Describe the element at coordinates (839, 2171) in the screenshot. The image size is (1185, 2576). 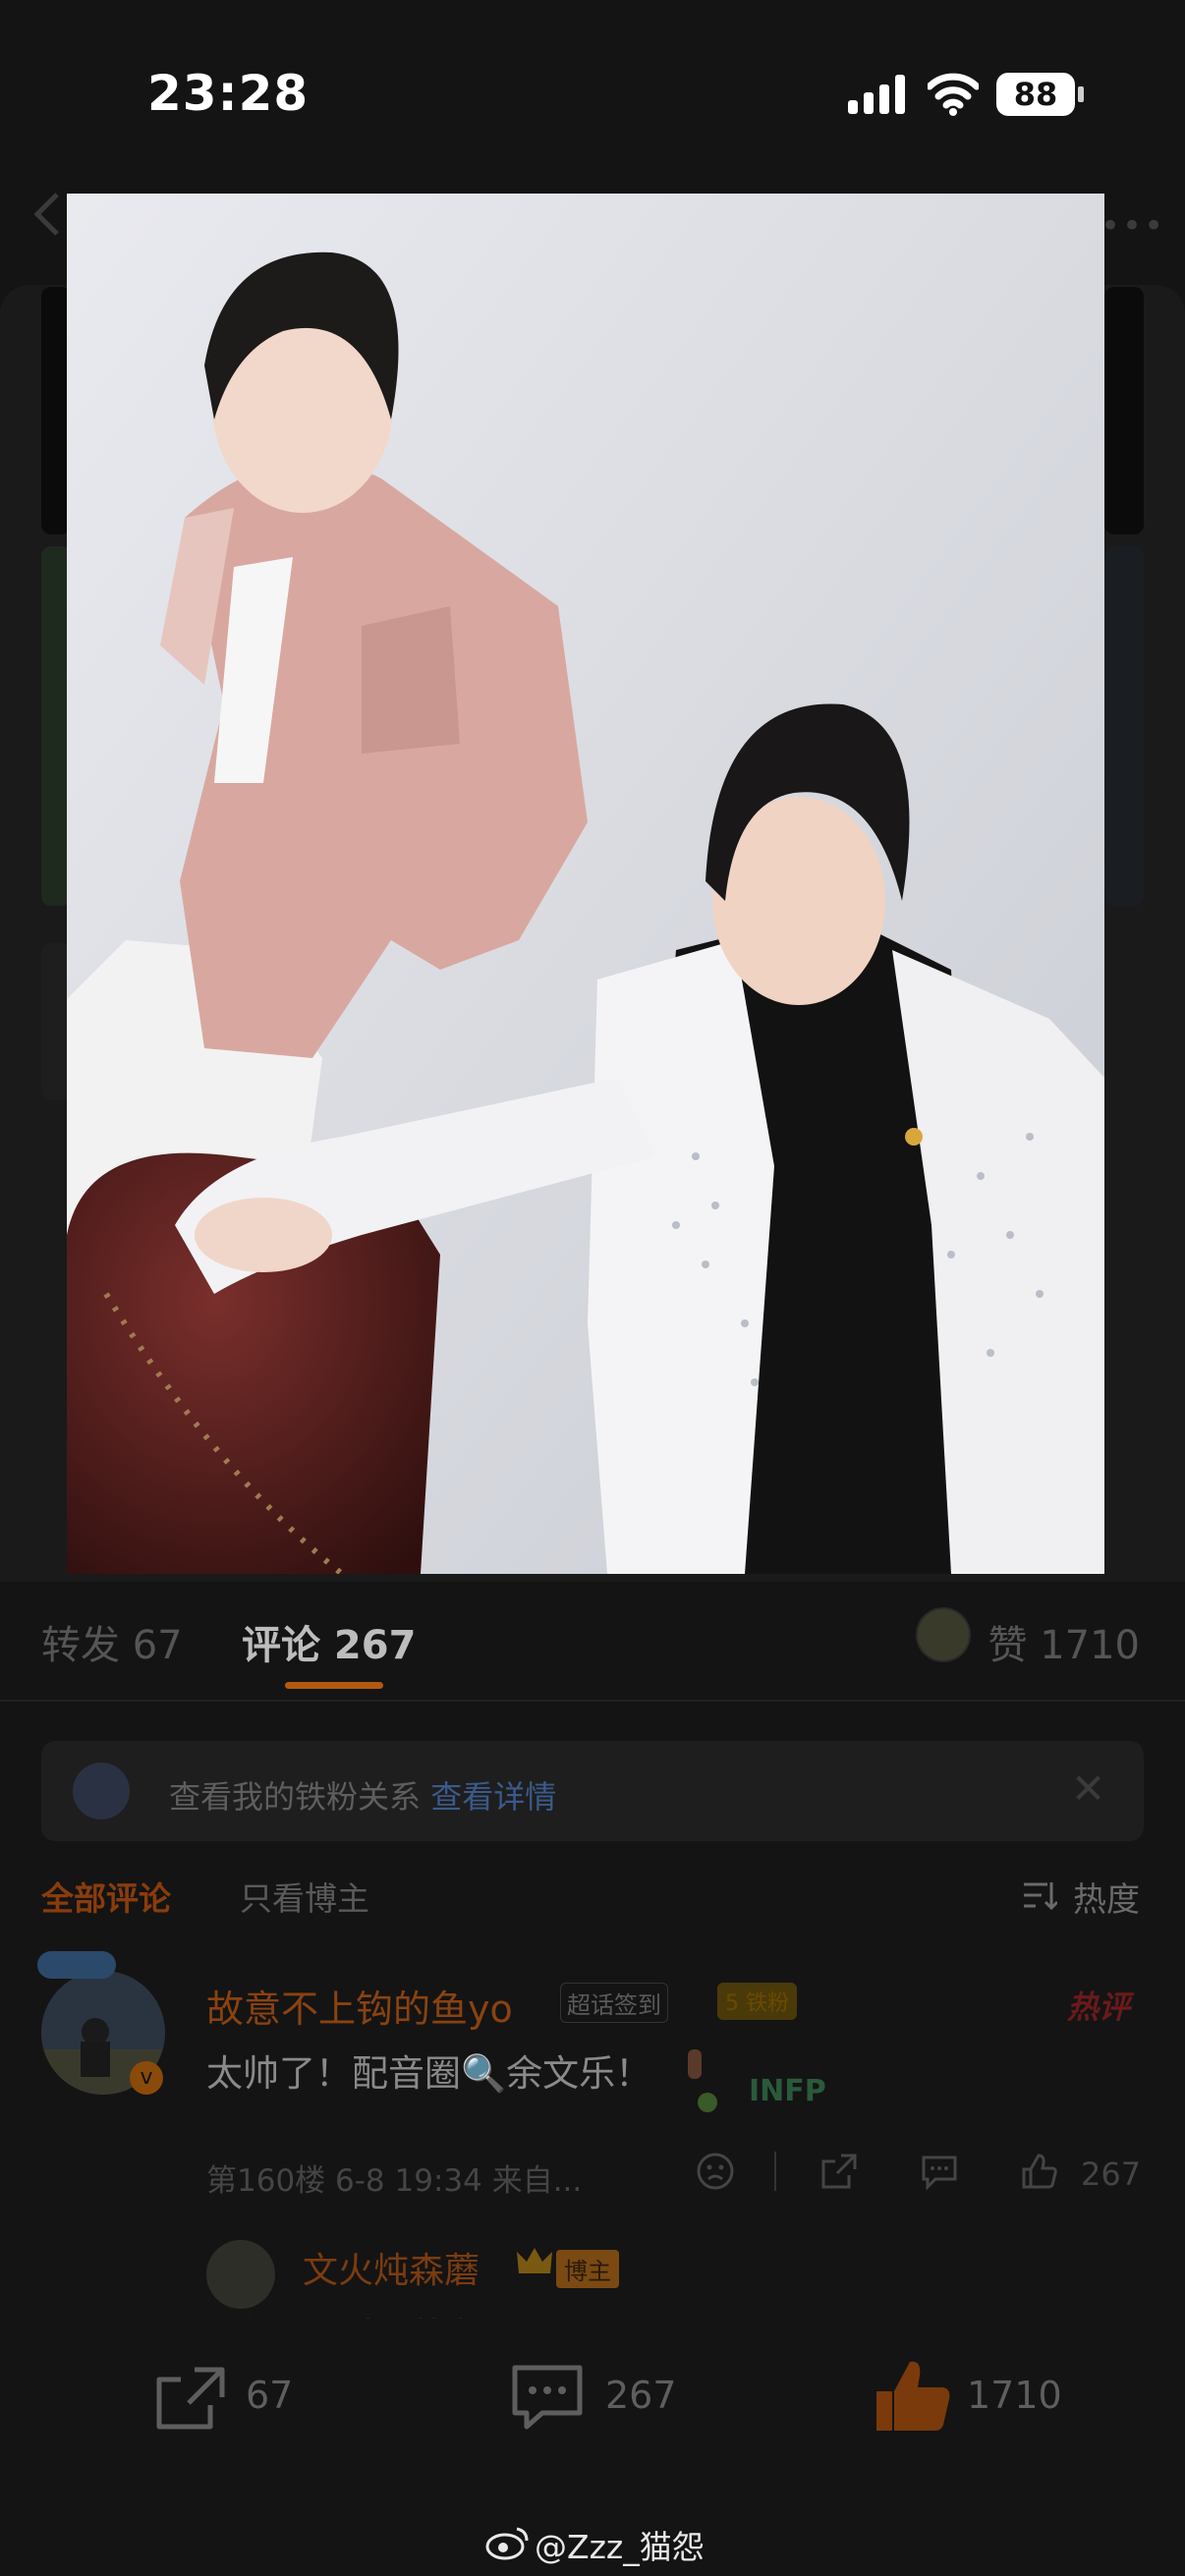
I see `share-icon` at that location.